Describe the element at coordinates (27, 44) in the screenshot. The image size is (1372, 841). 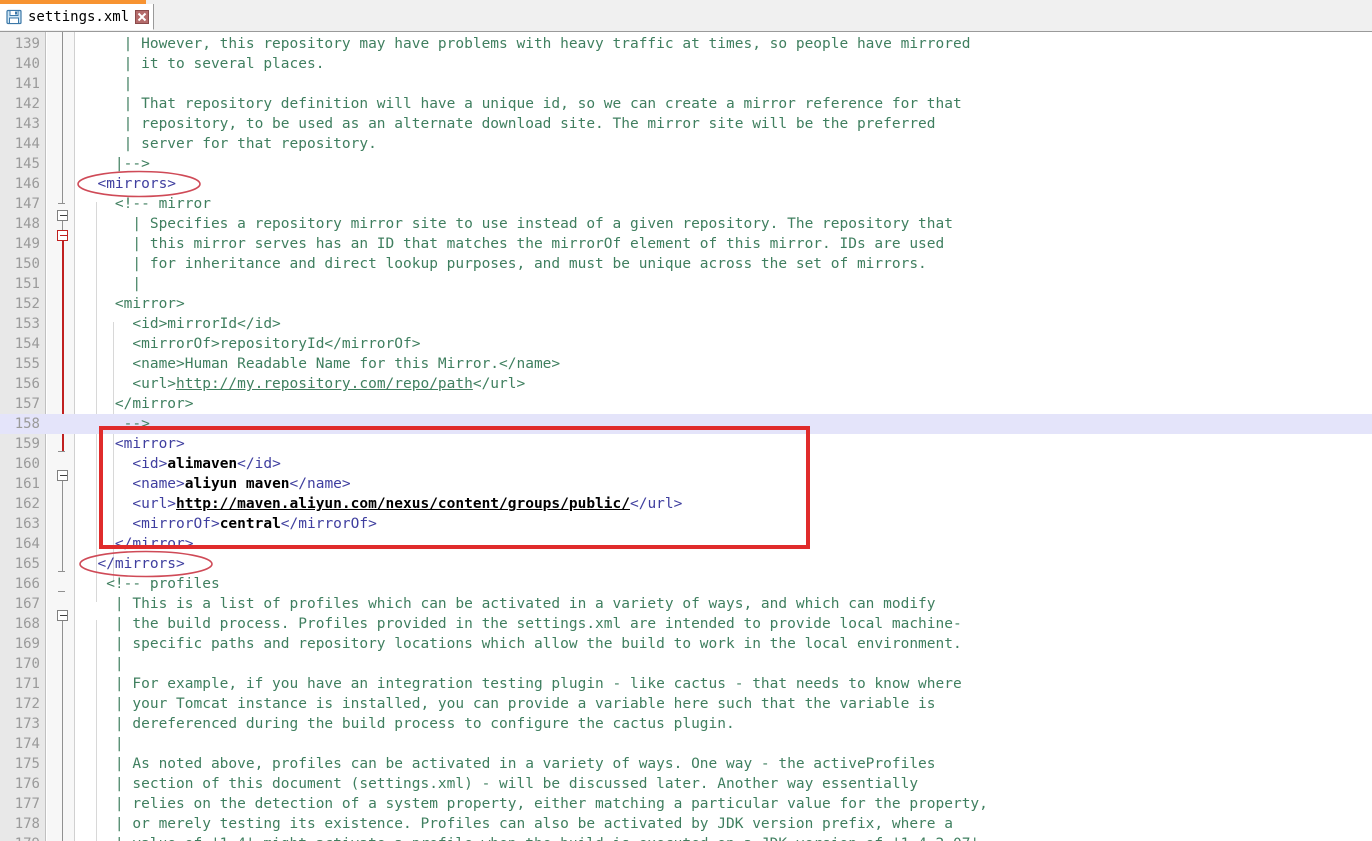
I see `line-number: 139` at that location.